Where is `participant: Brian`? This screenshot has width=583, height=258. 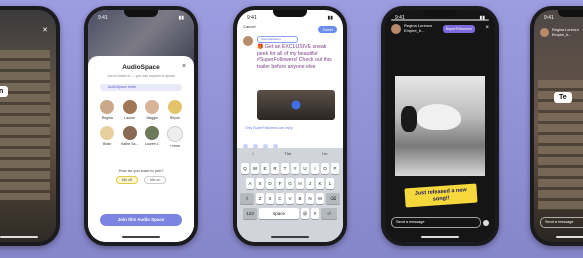 participant: Brian is located at coordinates (107, 137).